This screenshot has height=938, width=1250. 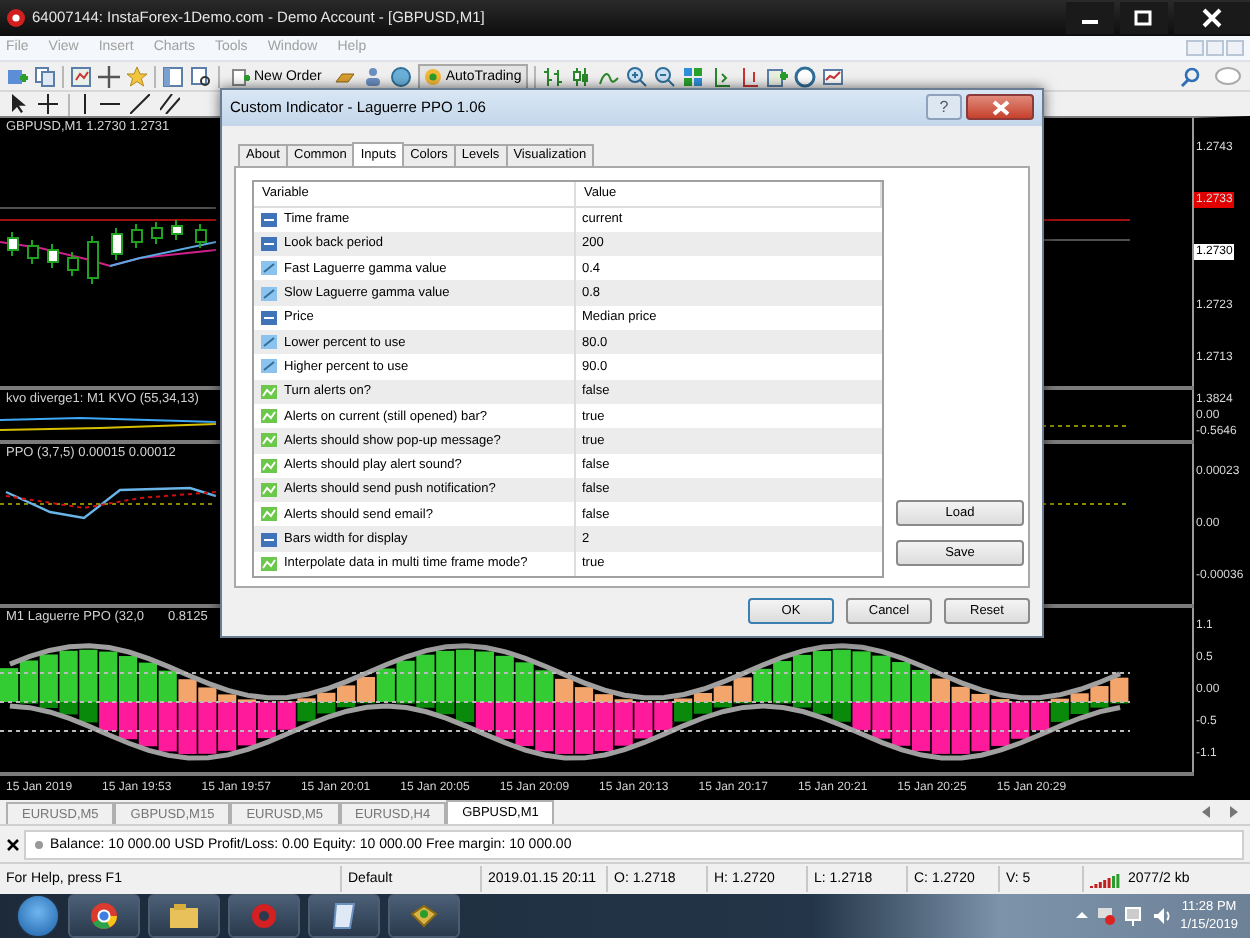 What do you see at coordinates (1207, 812) in the screenshot?
I see `scroll-left-icon` at bounding box center [1207, 812].